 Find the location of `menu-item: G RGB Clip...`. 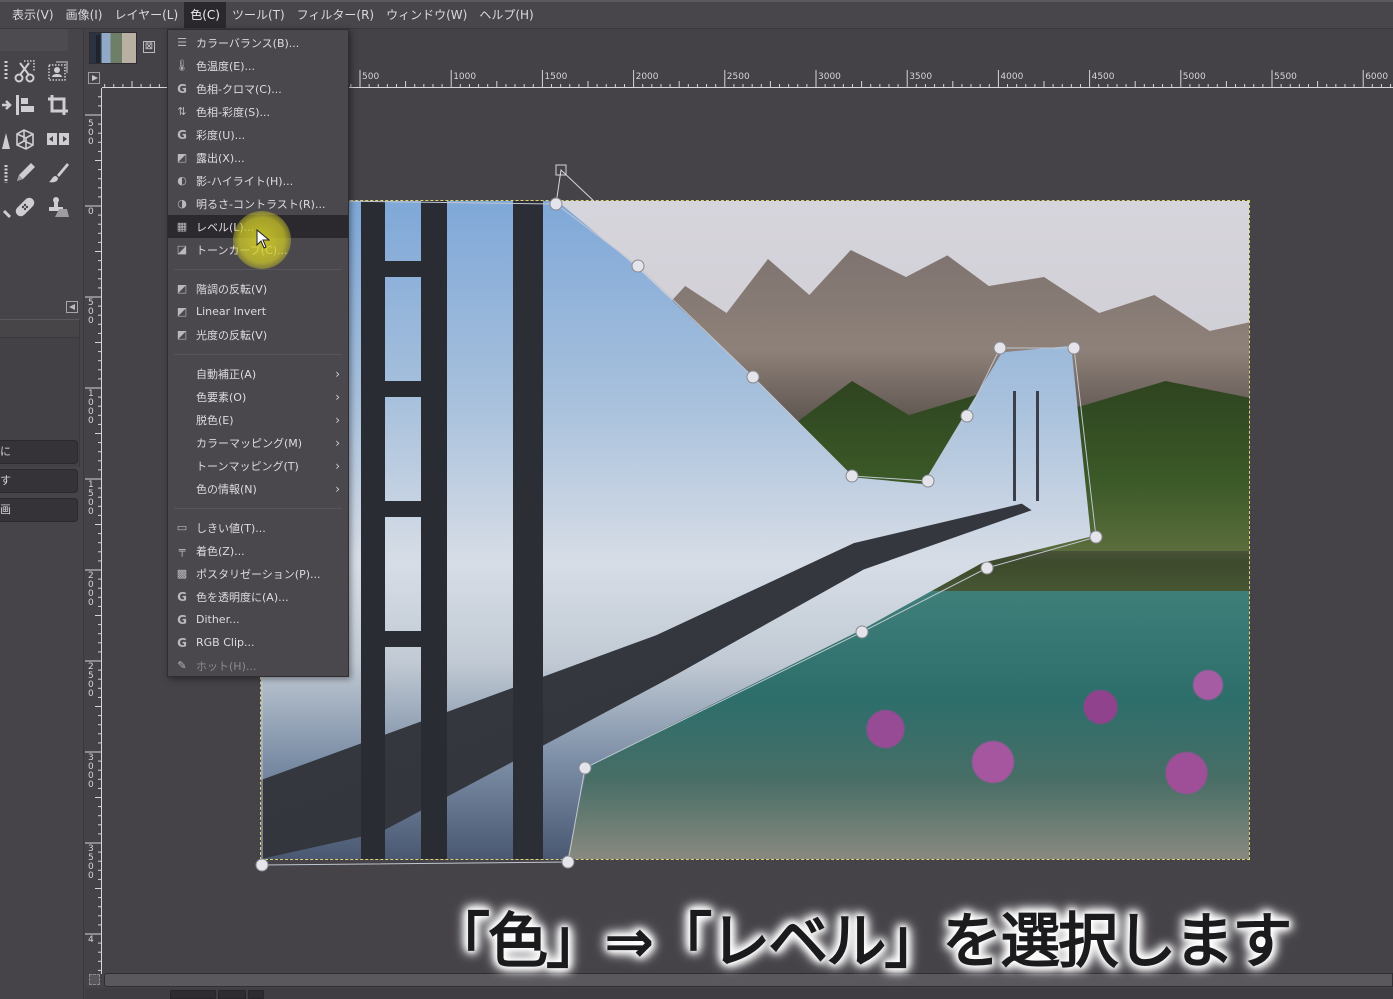

menu-item: G RGB Clip... is located at coordinates (258, 642).